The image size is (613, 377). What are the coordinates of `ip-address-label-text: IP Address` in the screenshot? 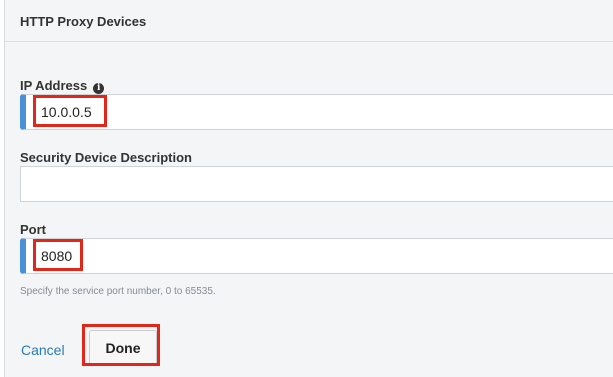 It's located at (54, 85).